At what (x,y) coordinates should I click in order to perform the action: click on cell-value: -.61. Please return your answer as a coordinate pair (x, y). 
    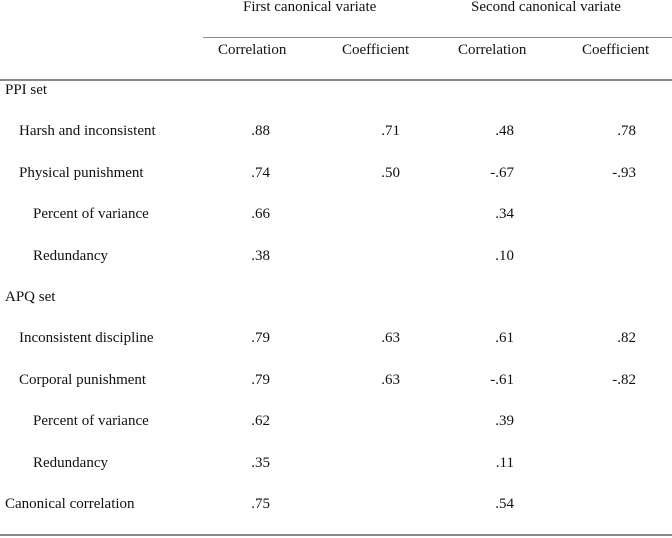
    Looking at the image, I should click on (502, 380).